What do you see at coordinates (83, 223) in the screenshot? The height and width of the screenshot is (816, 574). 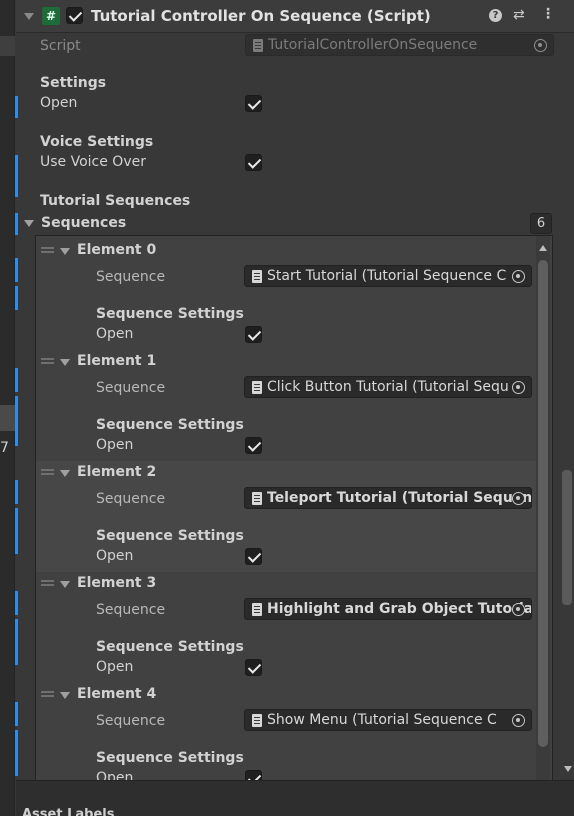 I see `sequences-label: Sequences` at bounding box center [83, 223].